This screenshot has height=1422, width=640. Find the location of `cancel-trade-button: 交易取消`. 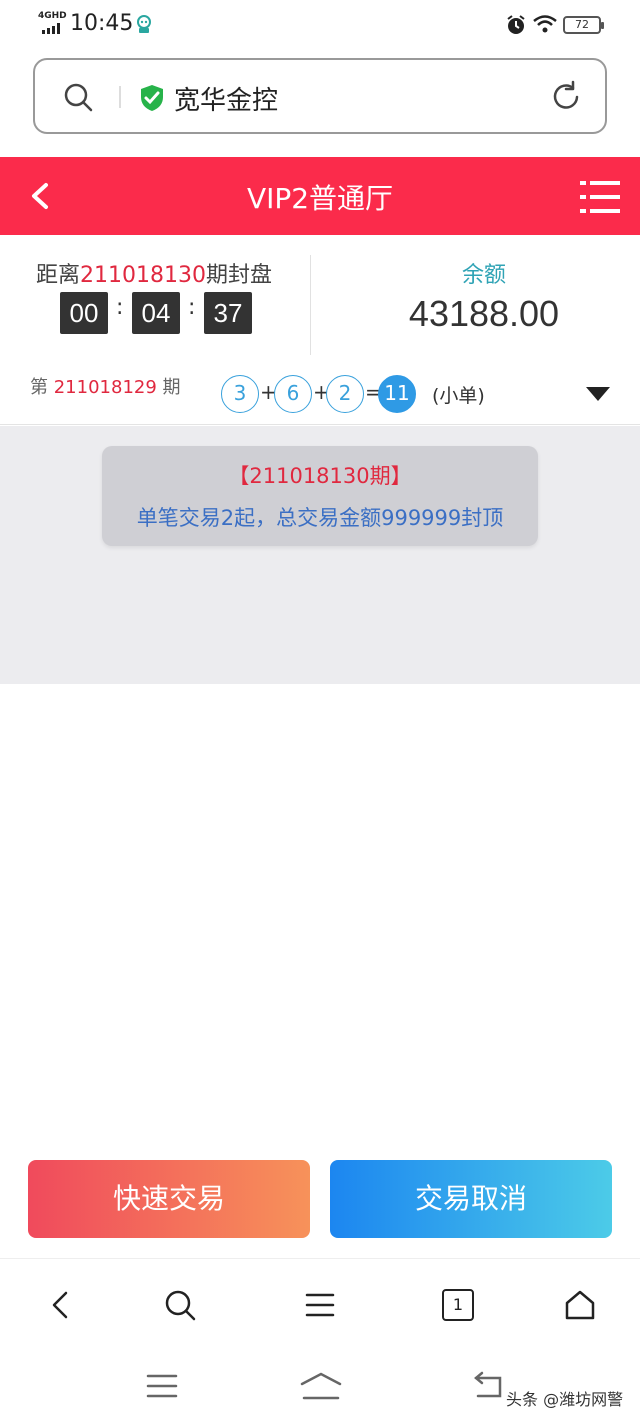

cancel-trade-button: 交易取消 is located at coordinates (471, 1199).